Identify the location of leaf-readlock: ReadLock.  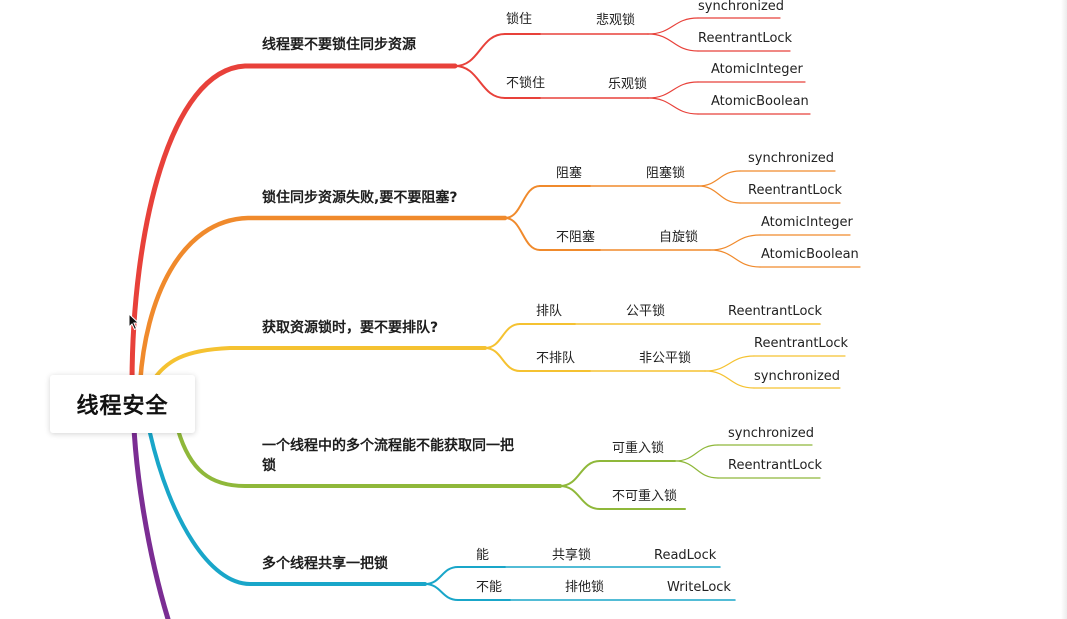
(685, 555).